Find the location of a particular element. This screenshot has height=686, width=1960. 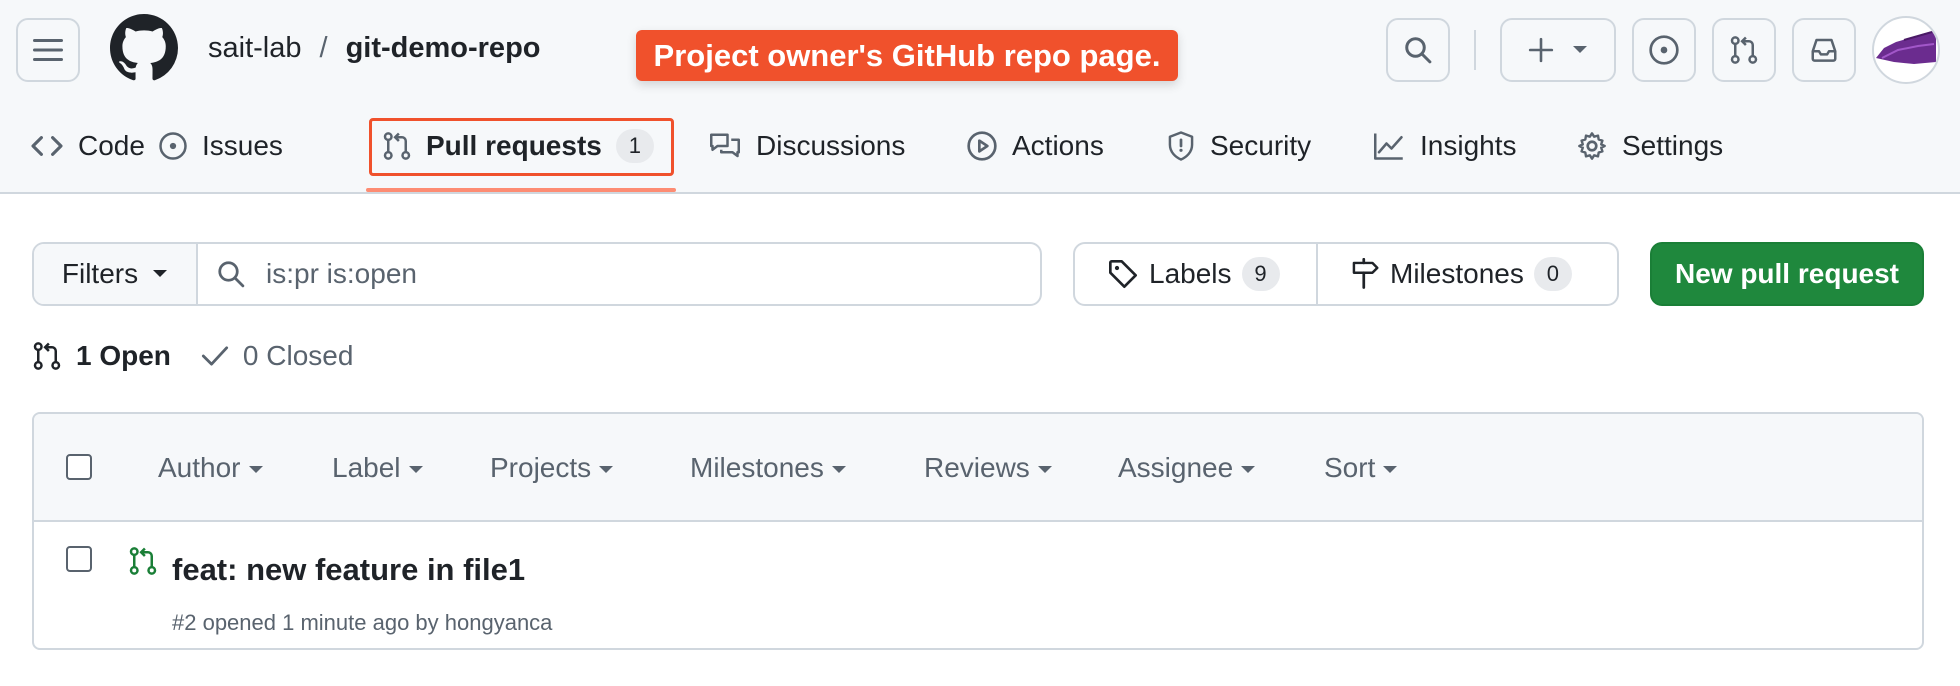

repo-name-link: git-demo-repo is located at coordinates (443, 48).